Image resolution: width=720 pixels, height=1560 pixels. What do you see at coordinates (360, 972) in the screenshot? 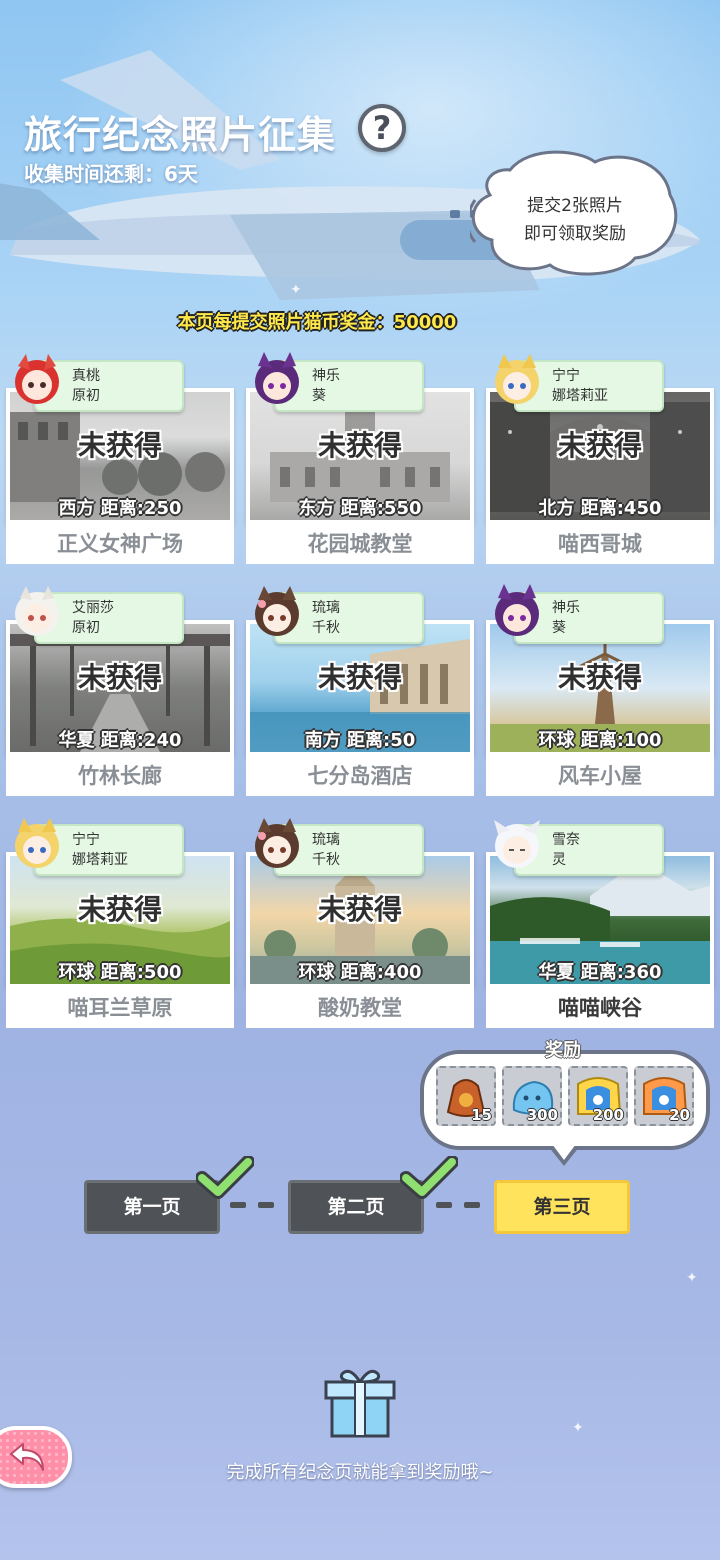
I see `distance-label: 环球 距离:400` at bounding box center [360, 972].